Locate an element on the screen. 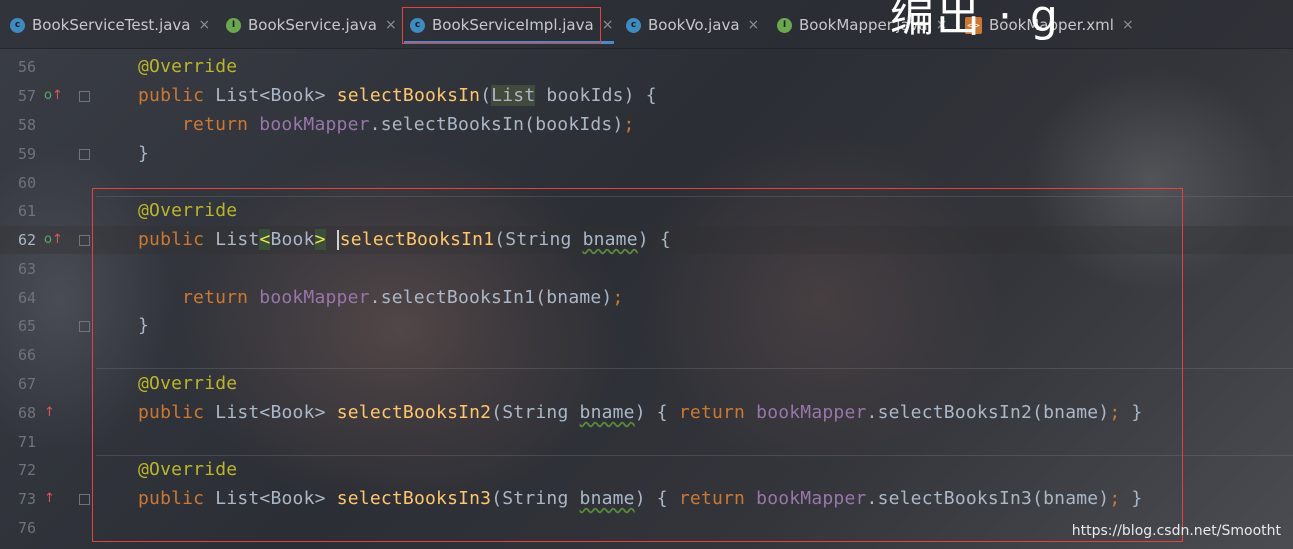  line-number: 56 is located at coordinates (26, 67).